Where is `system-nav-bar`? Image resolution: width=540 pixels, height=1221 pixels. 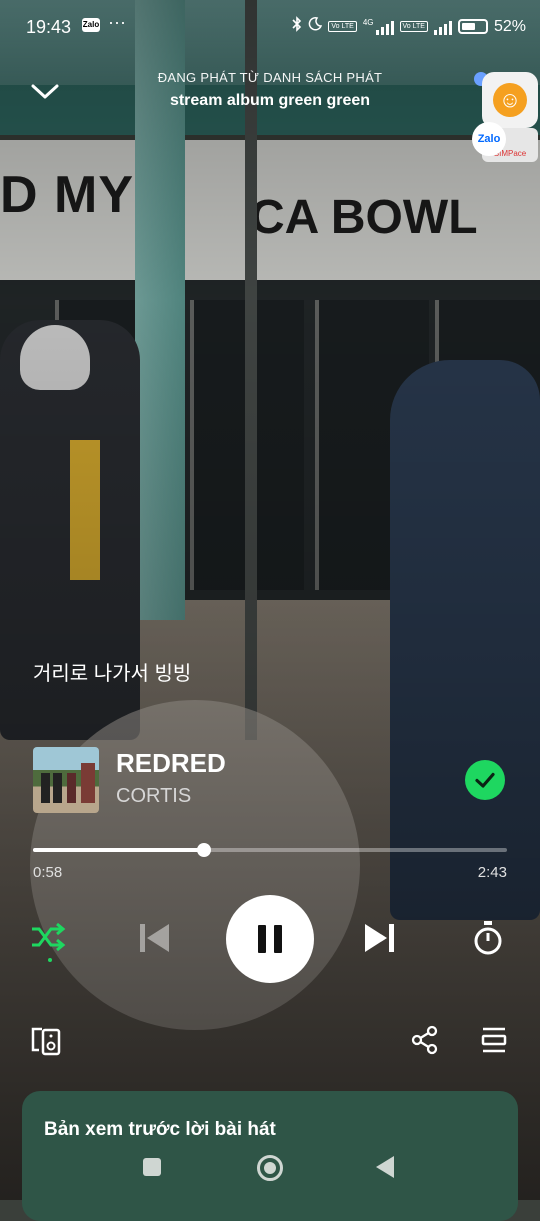 system-nav-bar is located at coordinates (270, 1170).